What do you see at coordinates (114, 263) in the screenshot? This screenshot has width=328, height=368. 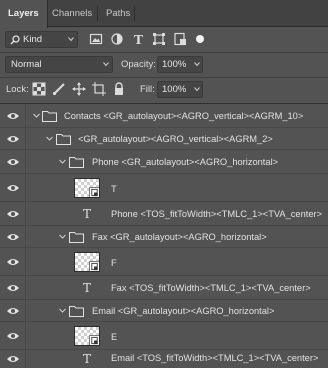 I see `layer-name: F` at bounding box center [114, 263].